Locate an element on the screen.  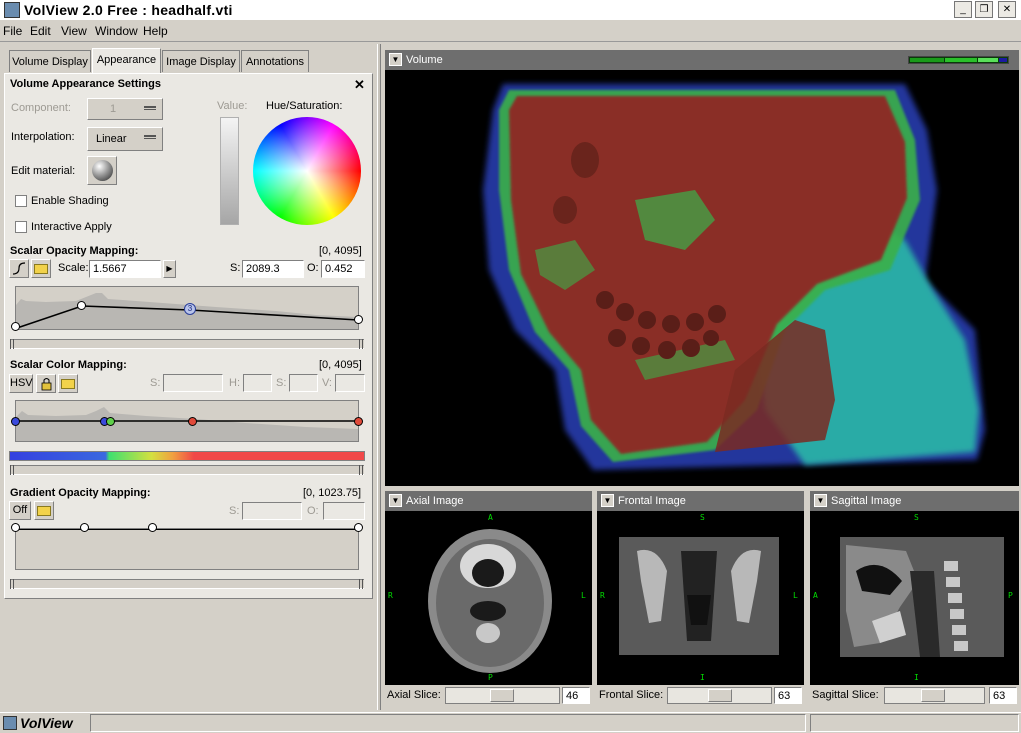
maximize-button: ❐ is located at coordinates (984, 9).